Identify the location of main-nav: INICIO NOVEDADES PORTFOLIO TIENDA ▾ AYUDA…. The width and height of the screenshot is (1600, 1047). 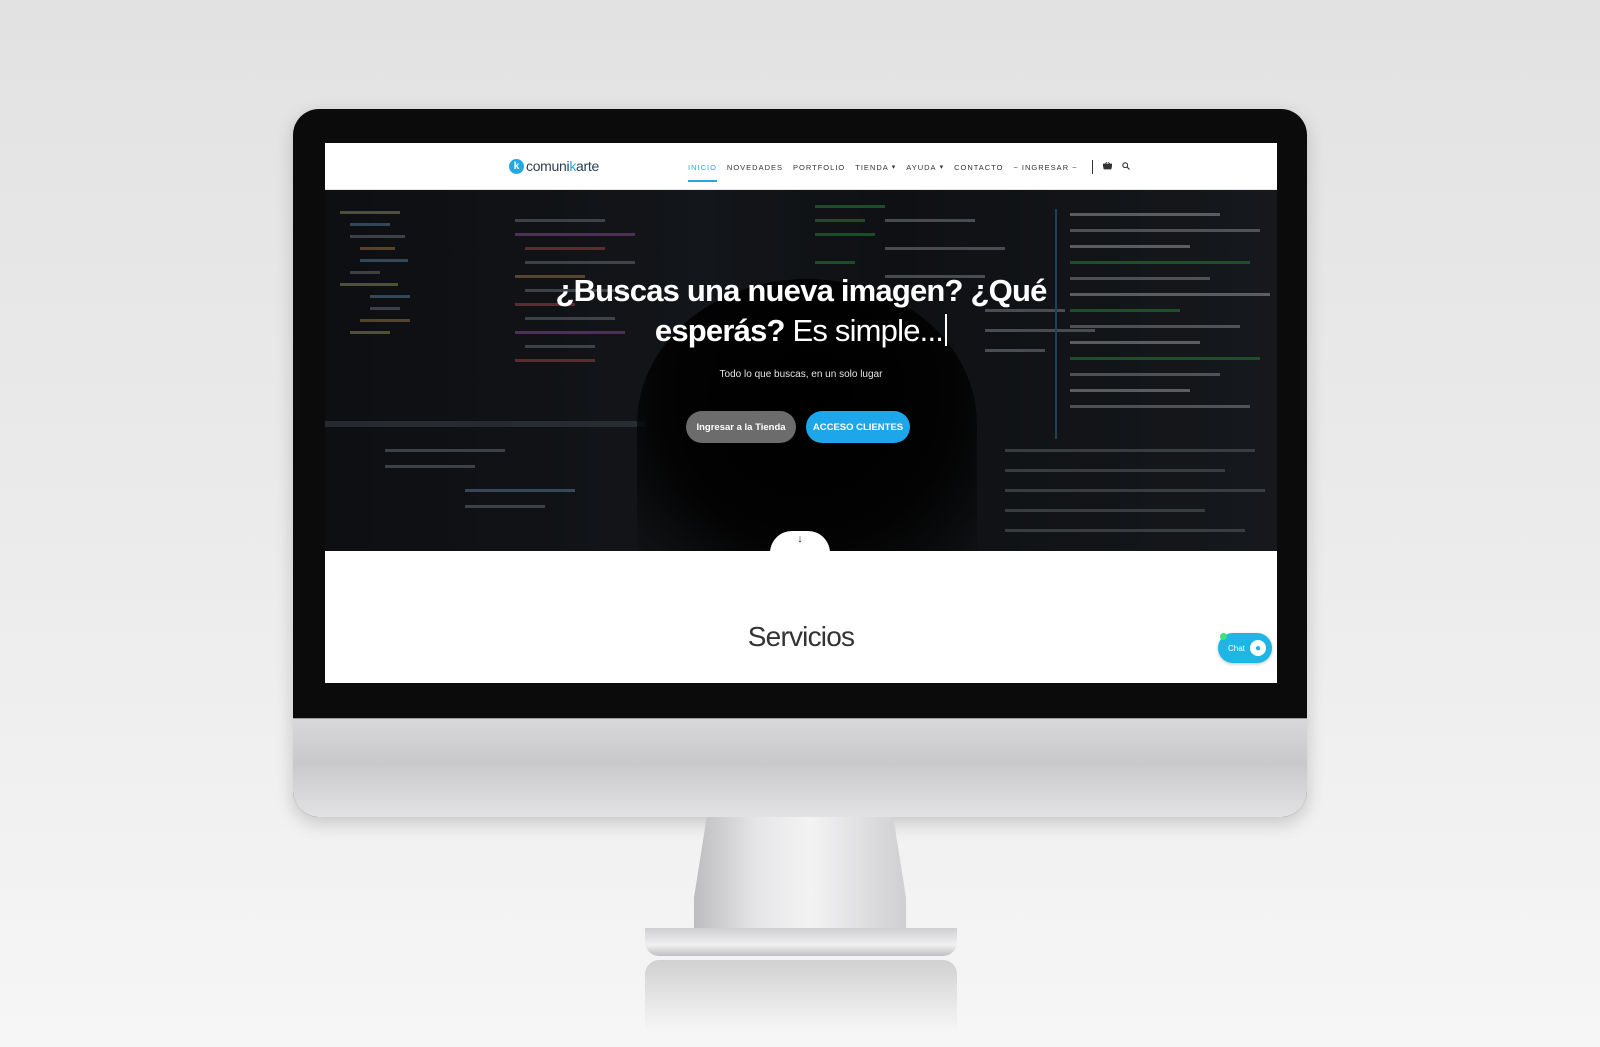
(914, 171).